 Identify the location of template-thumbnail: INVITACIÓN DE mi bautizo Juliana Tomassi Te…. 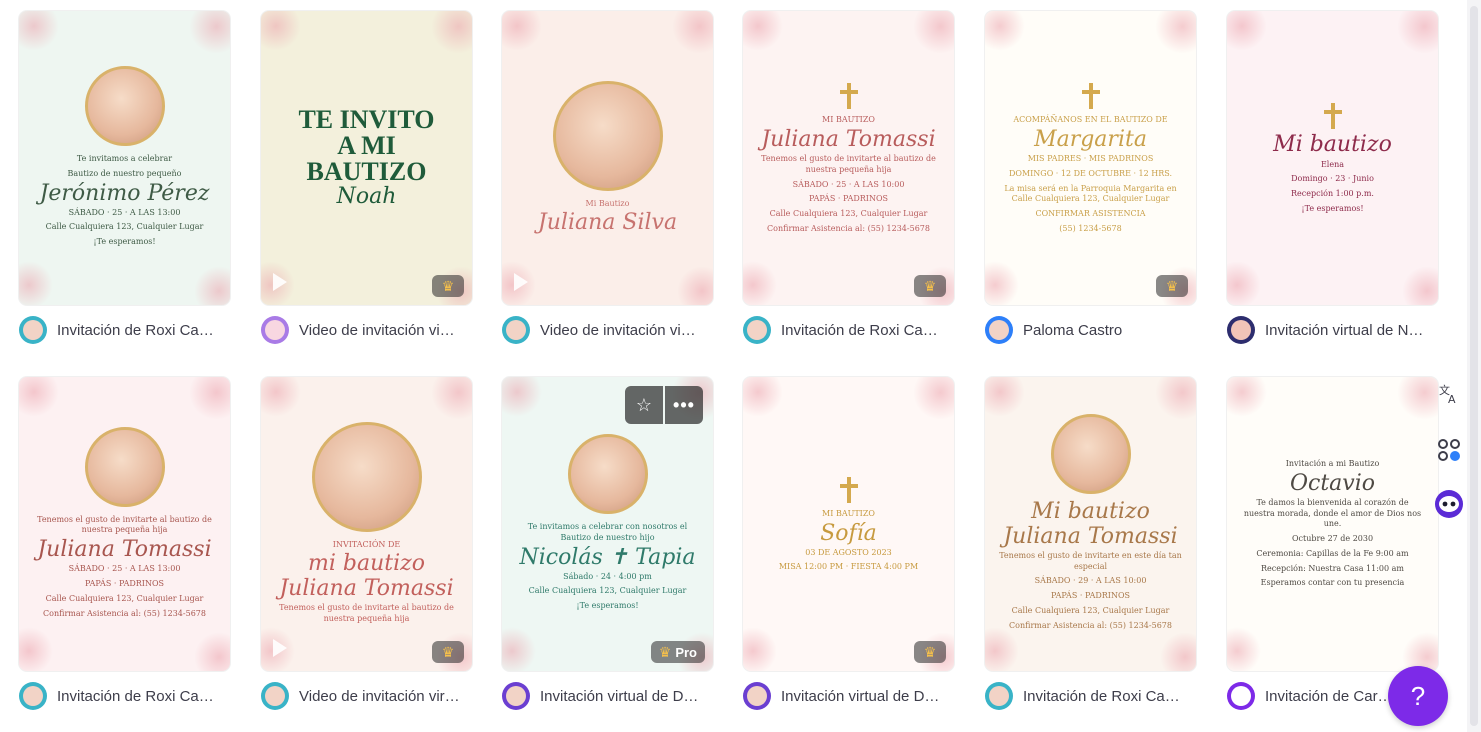
(366, 524).